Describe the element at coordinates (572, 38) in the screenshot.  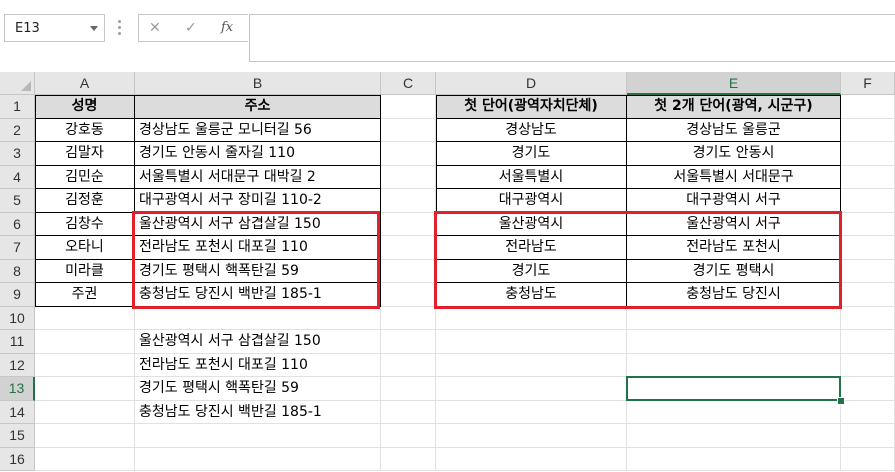
I see `formula-input` at that location.